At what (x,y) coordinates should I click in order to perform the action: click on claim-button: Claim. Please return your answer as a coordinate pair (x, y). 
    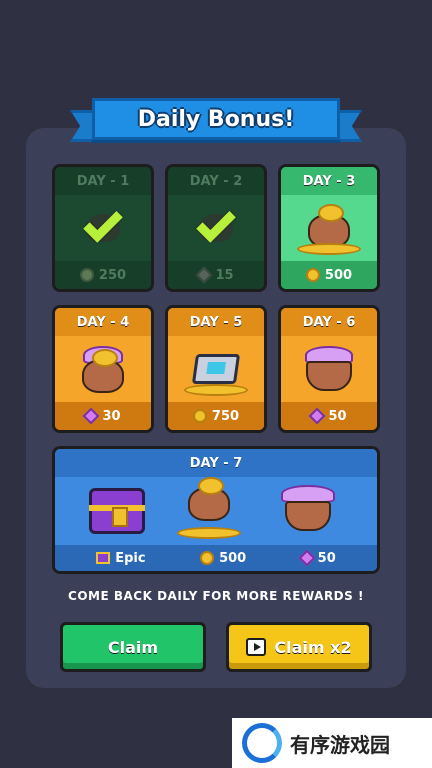
    Looking at the image, I should click on (133, 647).